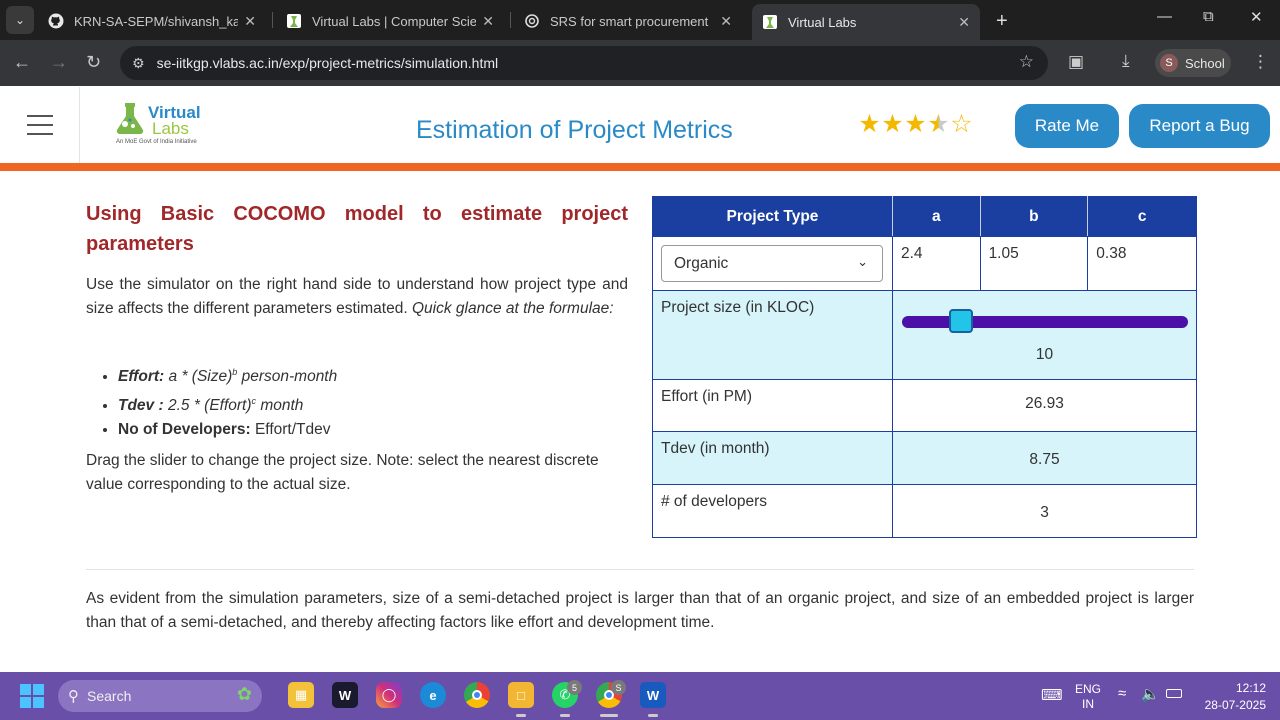  Describe the element at coordinates (280, 406) in the screenshot. I see `tdev-unit: month` at that location.